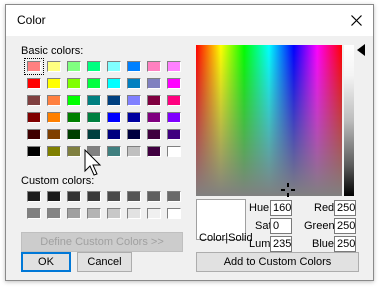  What do you see at coordinates (345, 244) in the screenshot?
I see `blue-field: 250` at bounding box center [345, 244].